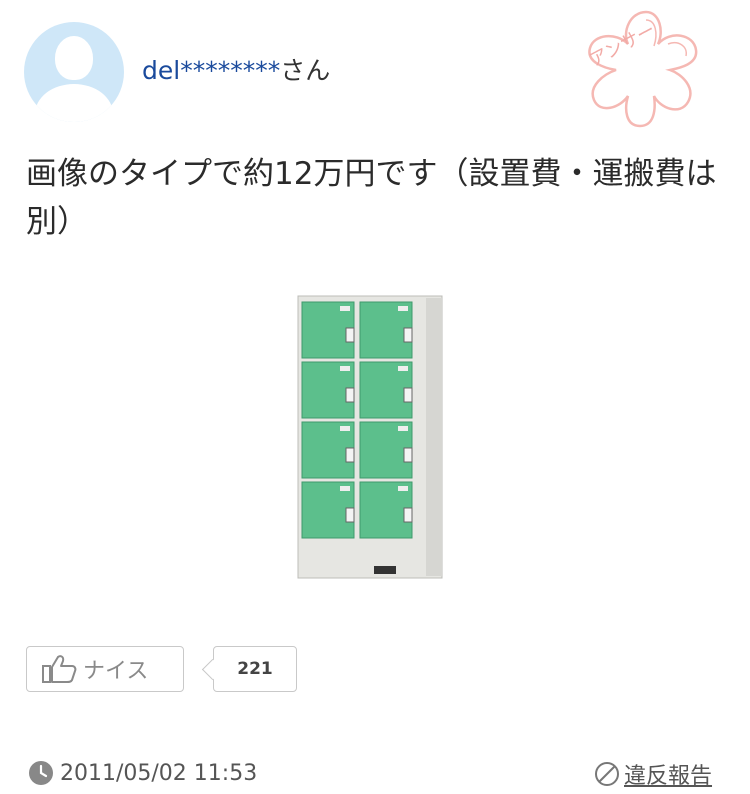  What do you see at coordinates (305, 70) in the screenshot?
I see `username-honorific: さん` at bounding box center [305, 70].